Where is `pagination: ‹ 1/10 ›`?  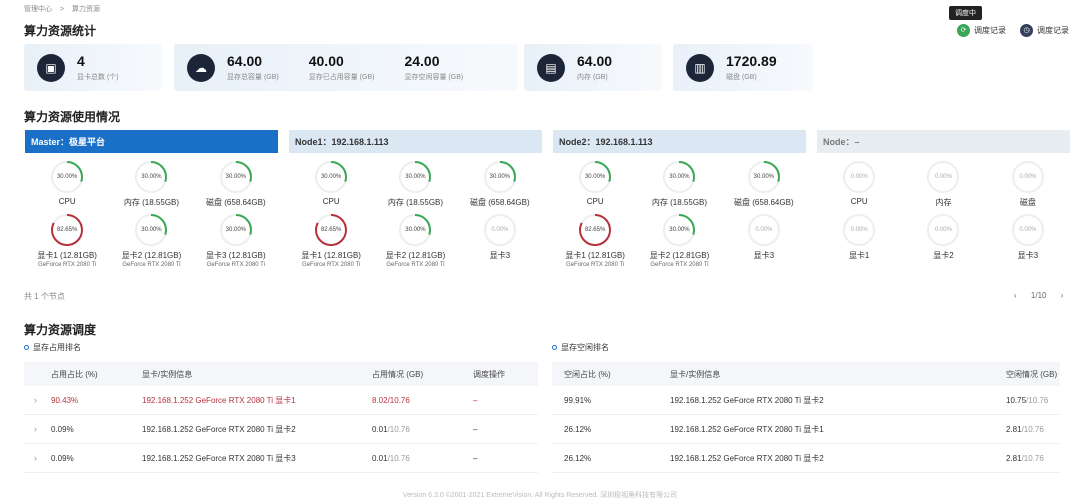
pagination: ‹ 1/10 › is located at coordinates (1044, 295).